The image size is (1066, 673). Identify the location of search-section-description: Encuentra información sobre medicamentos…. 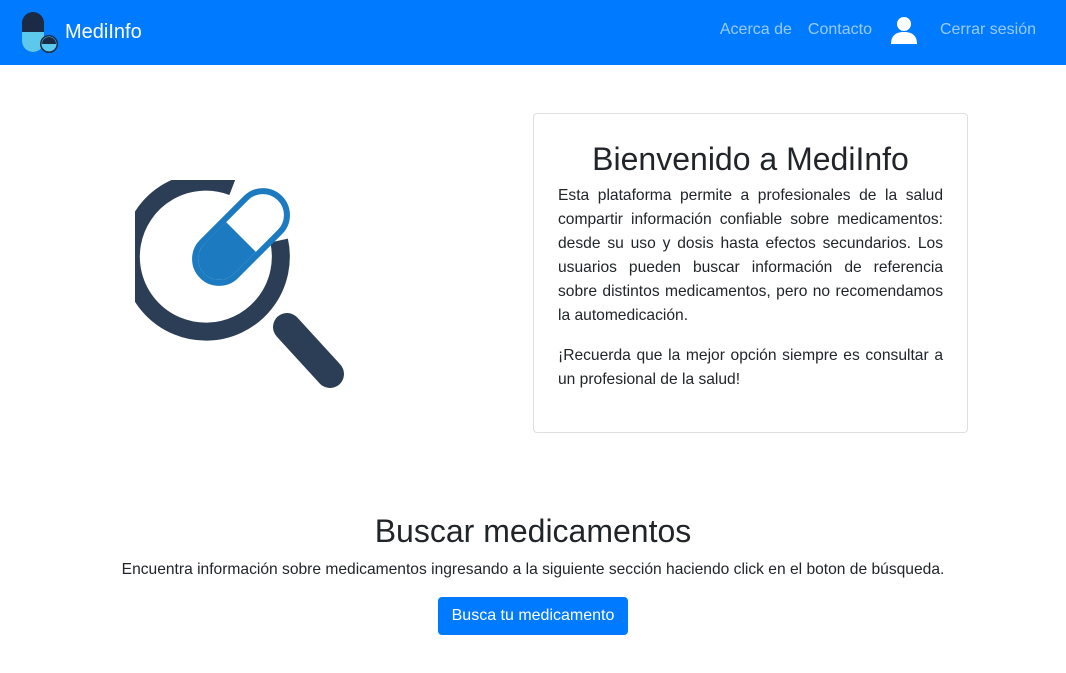
(533, 569).